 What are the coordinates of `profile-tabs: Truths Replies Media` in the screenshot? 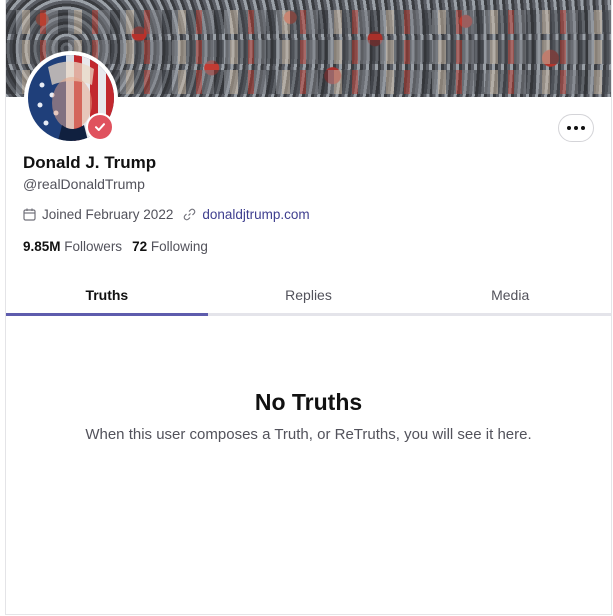 It's located at (308, 295).